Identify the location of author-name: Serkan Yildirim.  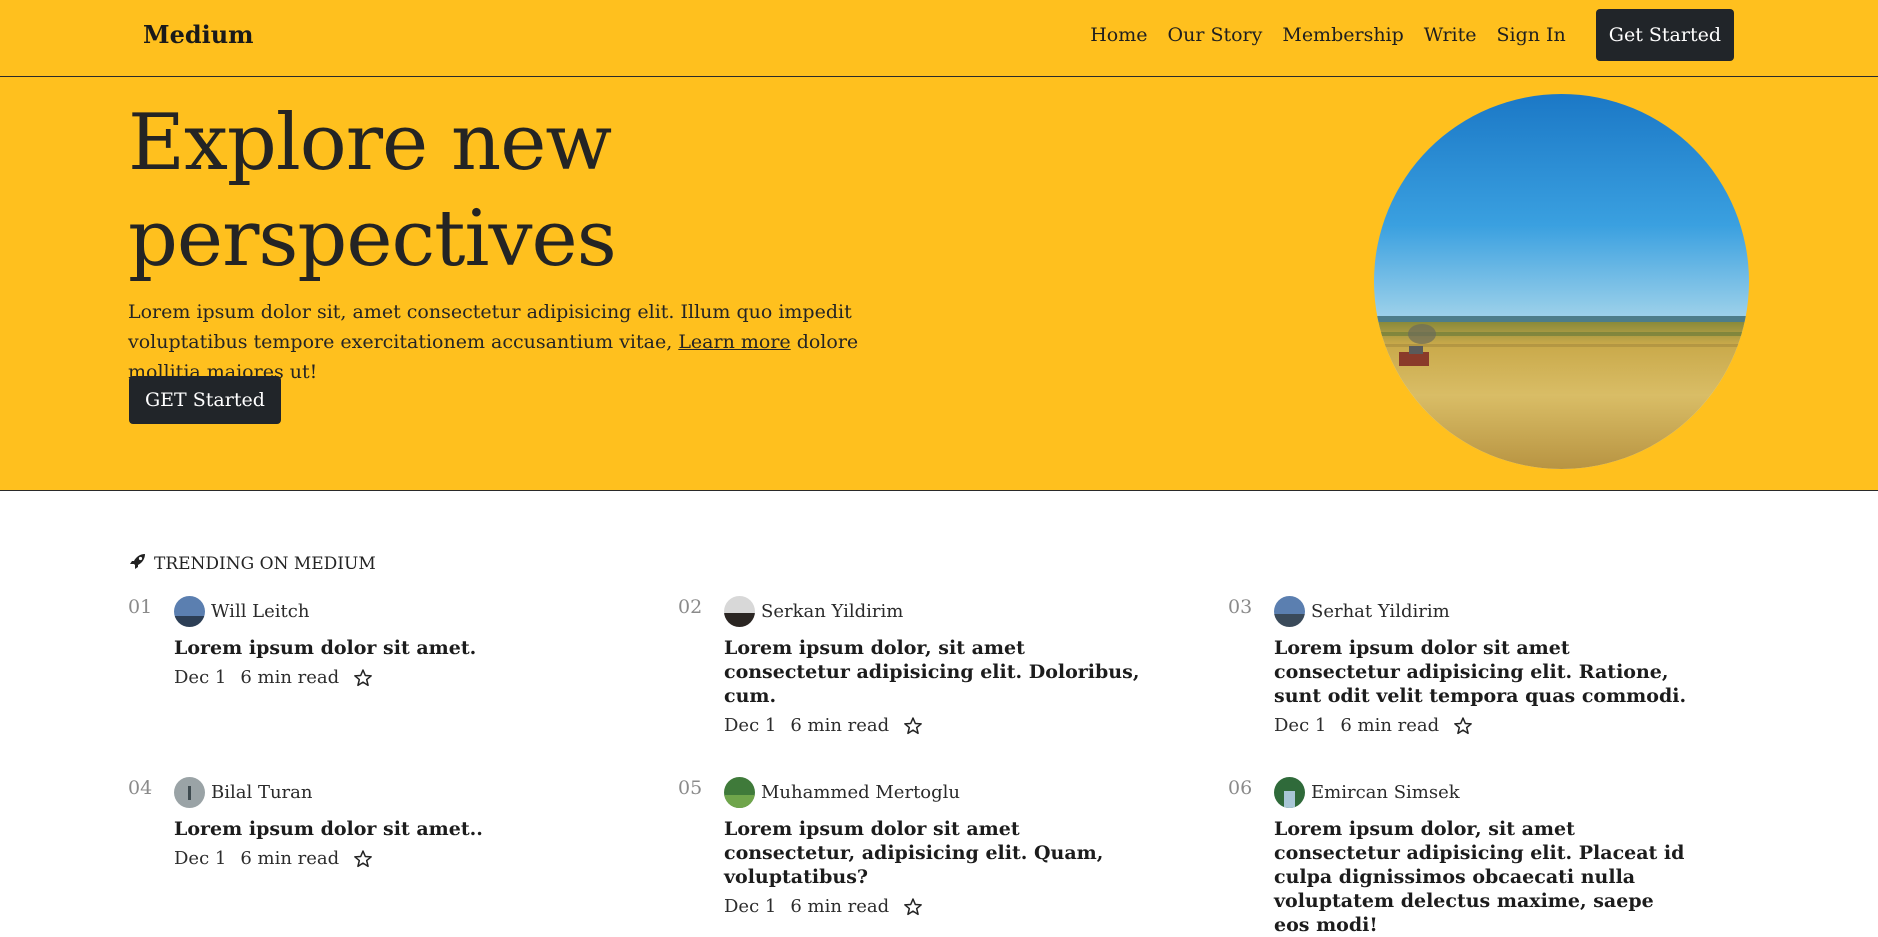
(832, 611).